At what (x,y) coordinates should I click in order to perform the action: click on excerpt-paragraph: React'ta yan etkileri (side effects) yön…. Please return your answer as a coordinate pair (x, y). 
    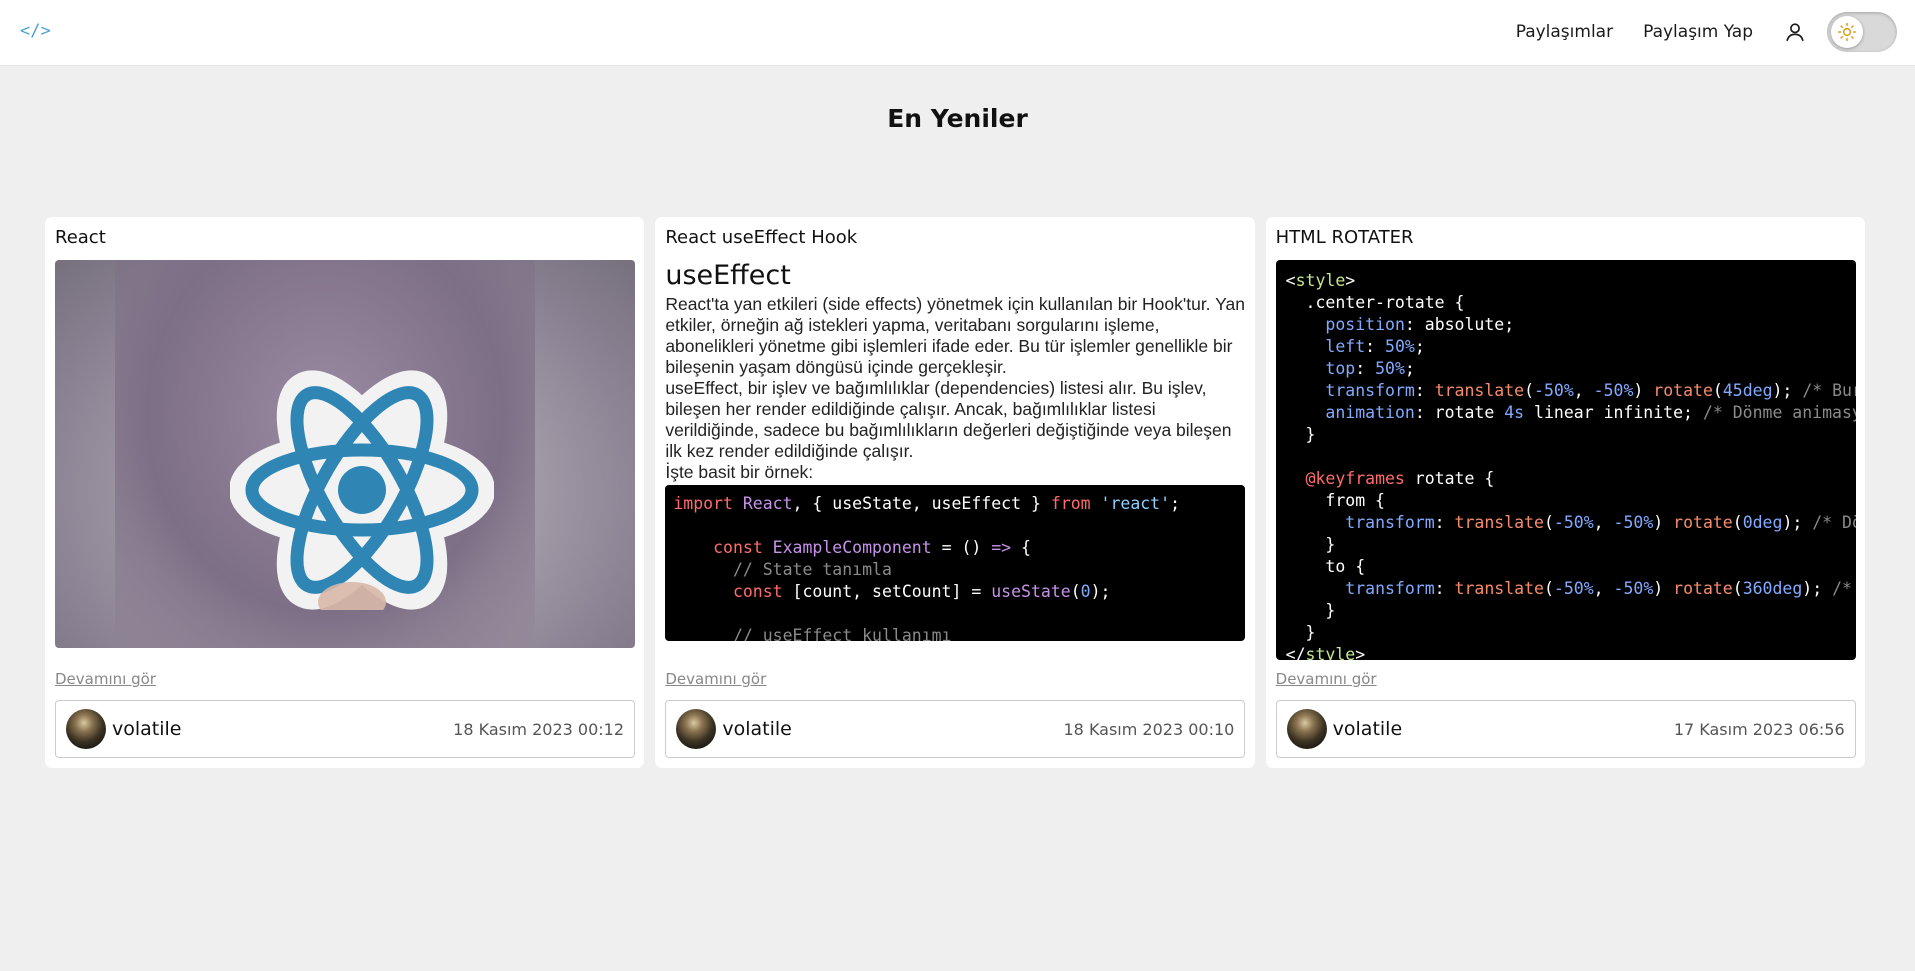
    Looking at the image, I should click on (955, 335).